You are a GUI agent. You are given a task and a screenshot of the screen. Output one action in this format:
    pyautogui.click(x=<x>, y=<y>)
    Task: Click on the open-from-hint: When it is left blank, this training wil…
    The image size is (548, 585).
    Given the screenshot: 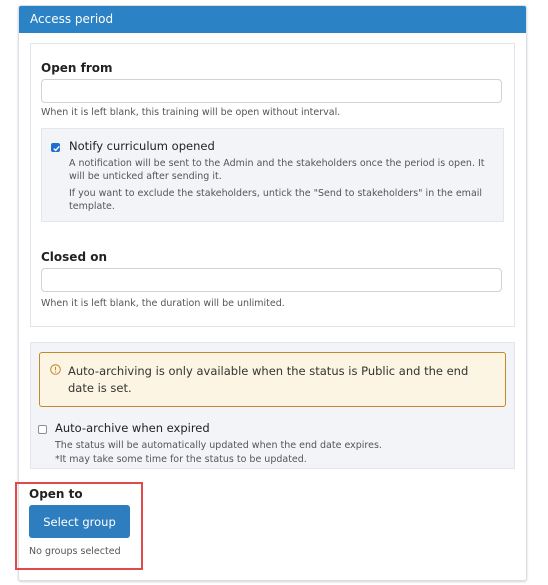 What is the action you would take?
    pyautogui.click(x=191, y=112)
    